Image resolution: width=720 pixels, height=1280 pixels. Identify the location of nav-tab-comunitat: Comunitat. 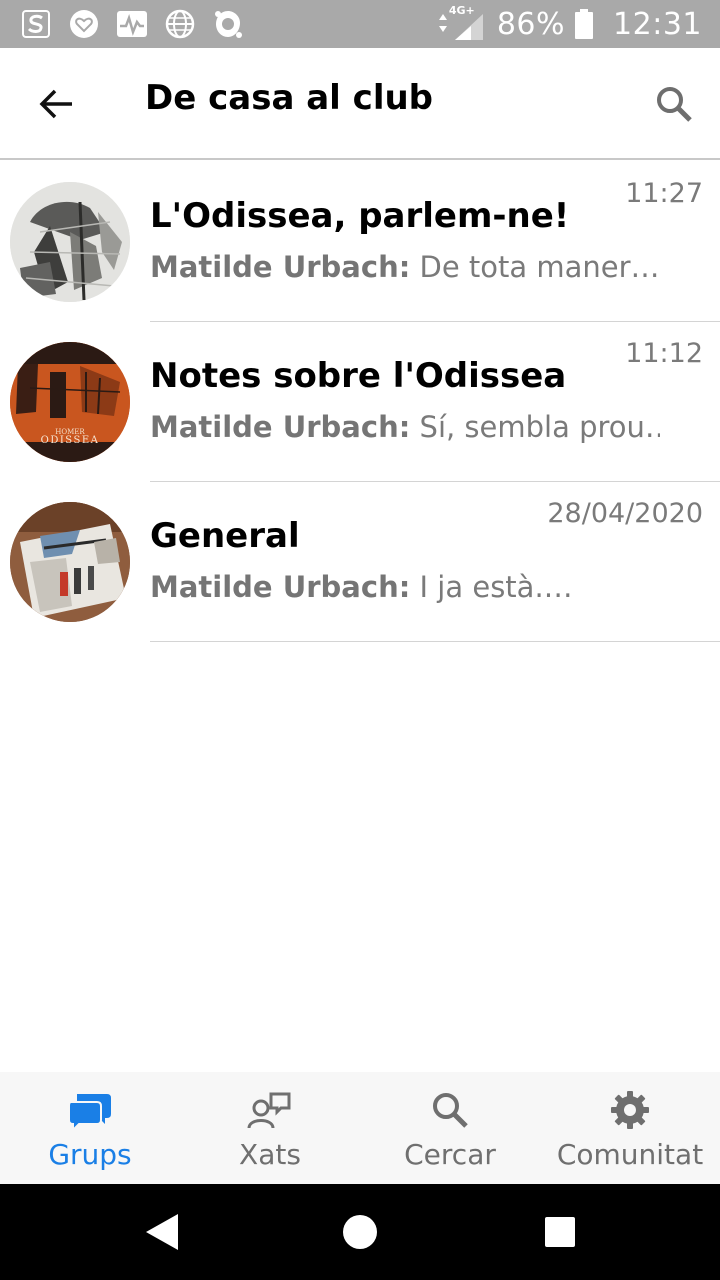
(630, 1128).